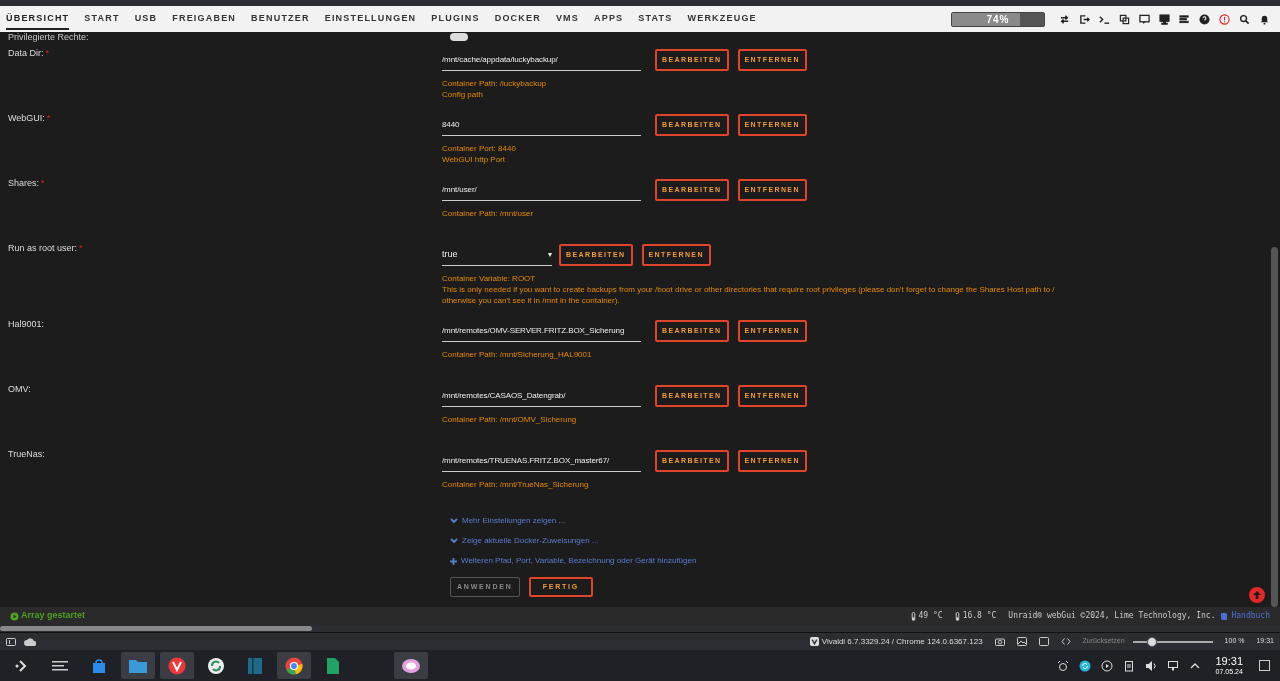 Image resolution: width=1280 pixels, height=681 pixels. Describe the element at coordinates (177, 665) in the screenshot. I see `browser-icon` at that location.